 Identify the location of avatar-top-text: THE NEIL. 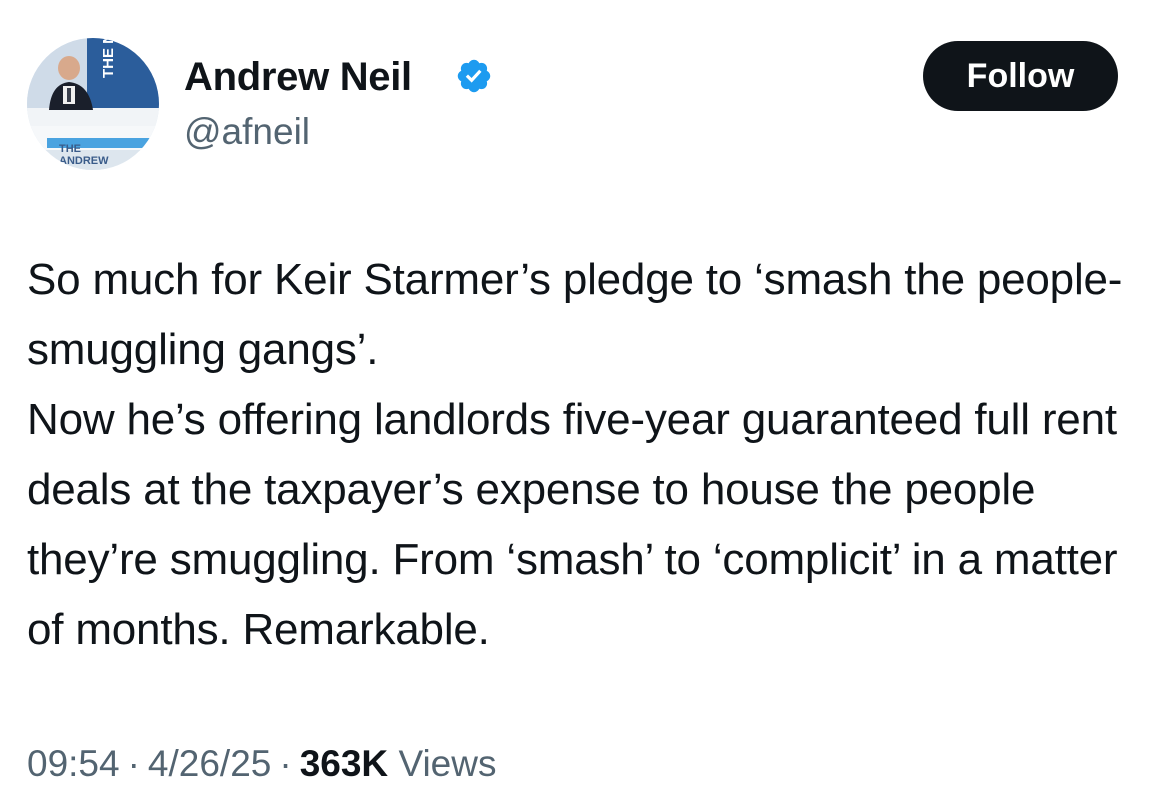
(108, 58).